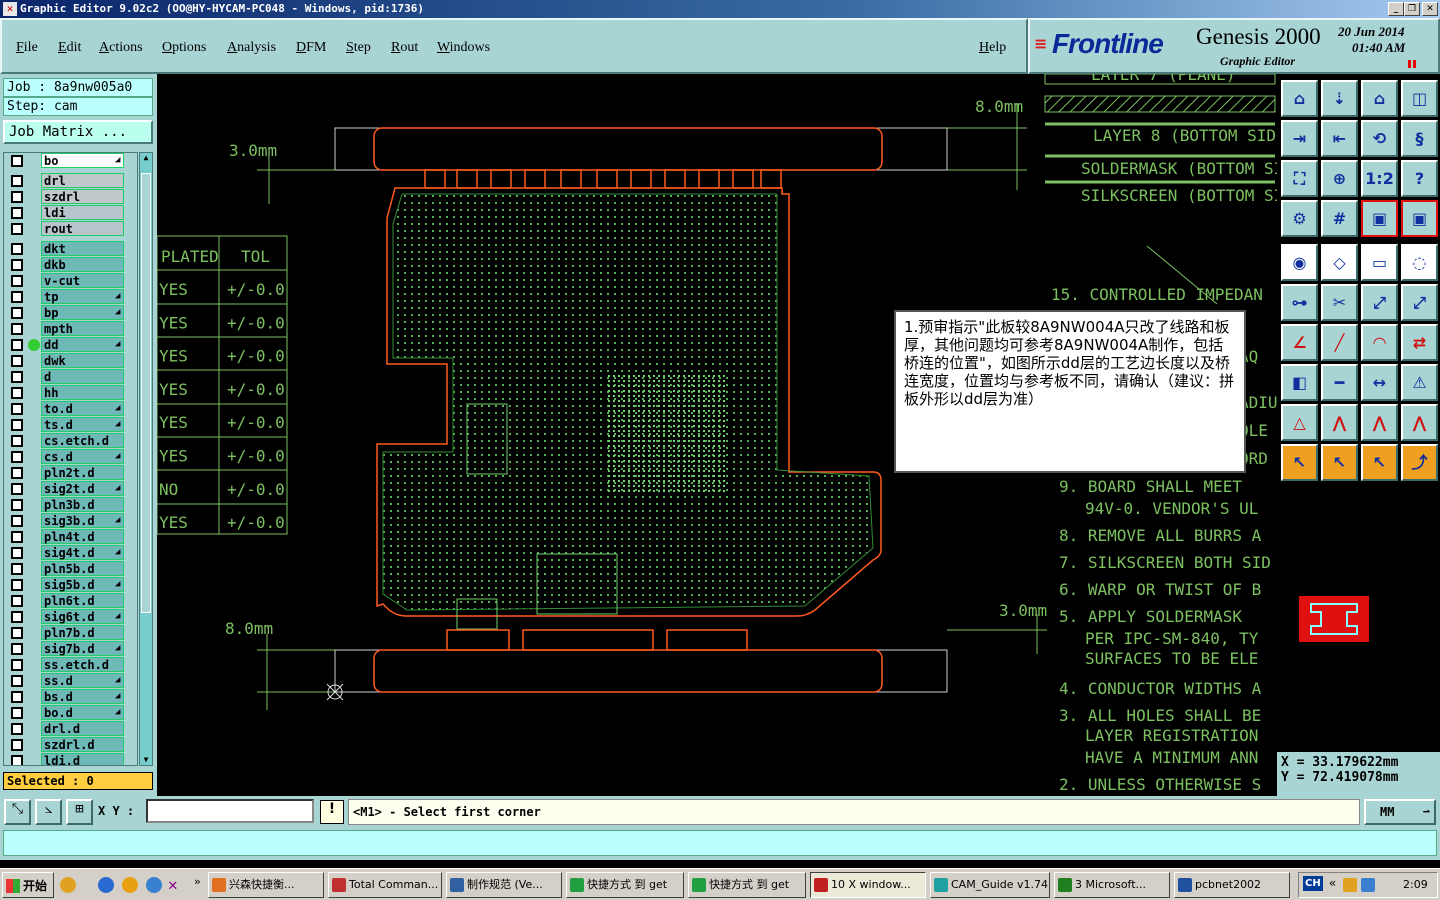  I want to click on menu-analysis: Analysis, so click(251, 48).